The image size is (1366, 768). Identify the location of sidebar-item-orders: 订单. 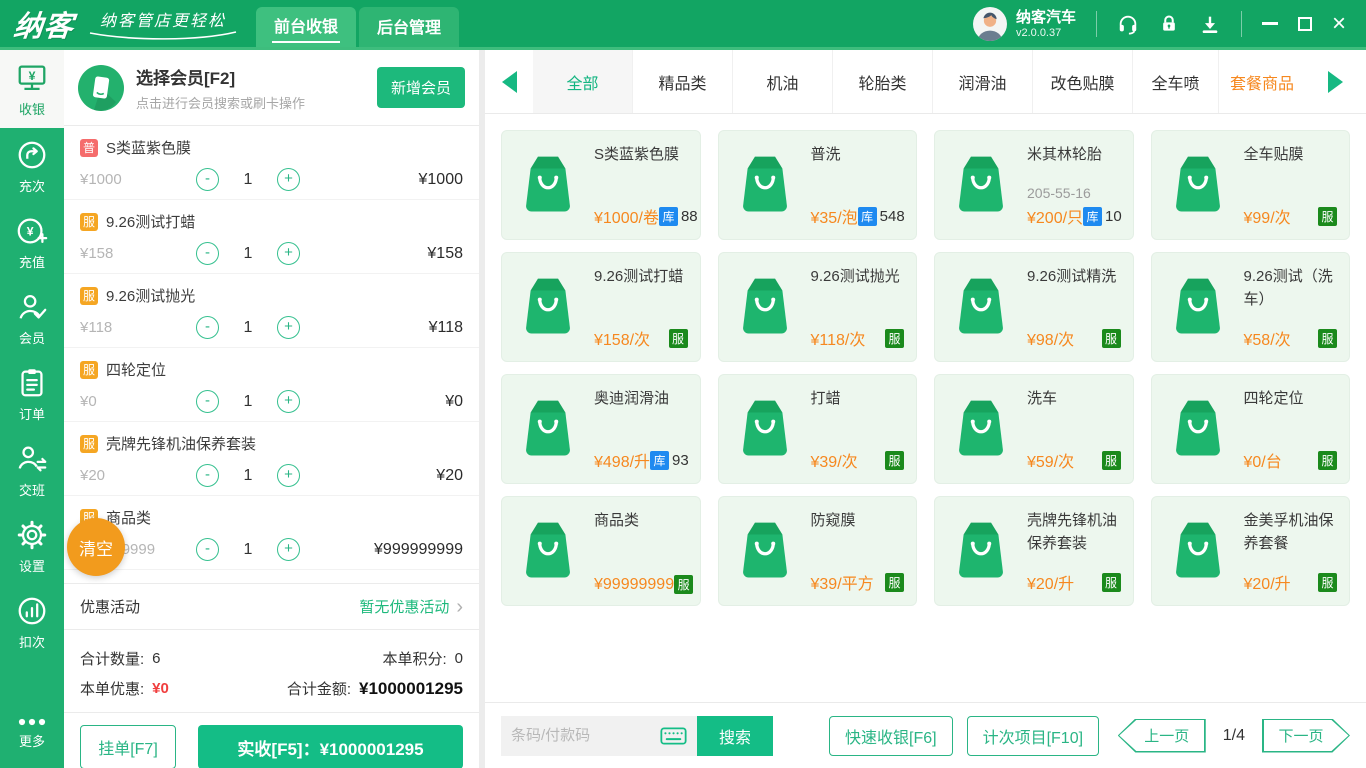
(32, 394).